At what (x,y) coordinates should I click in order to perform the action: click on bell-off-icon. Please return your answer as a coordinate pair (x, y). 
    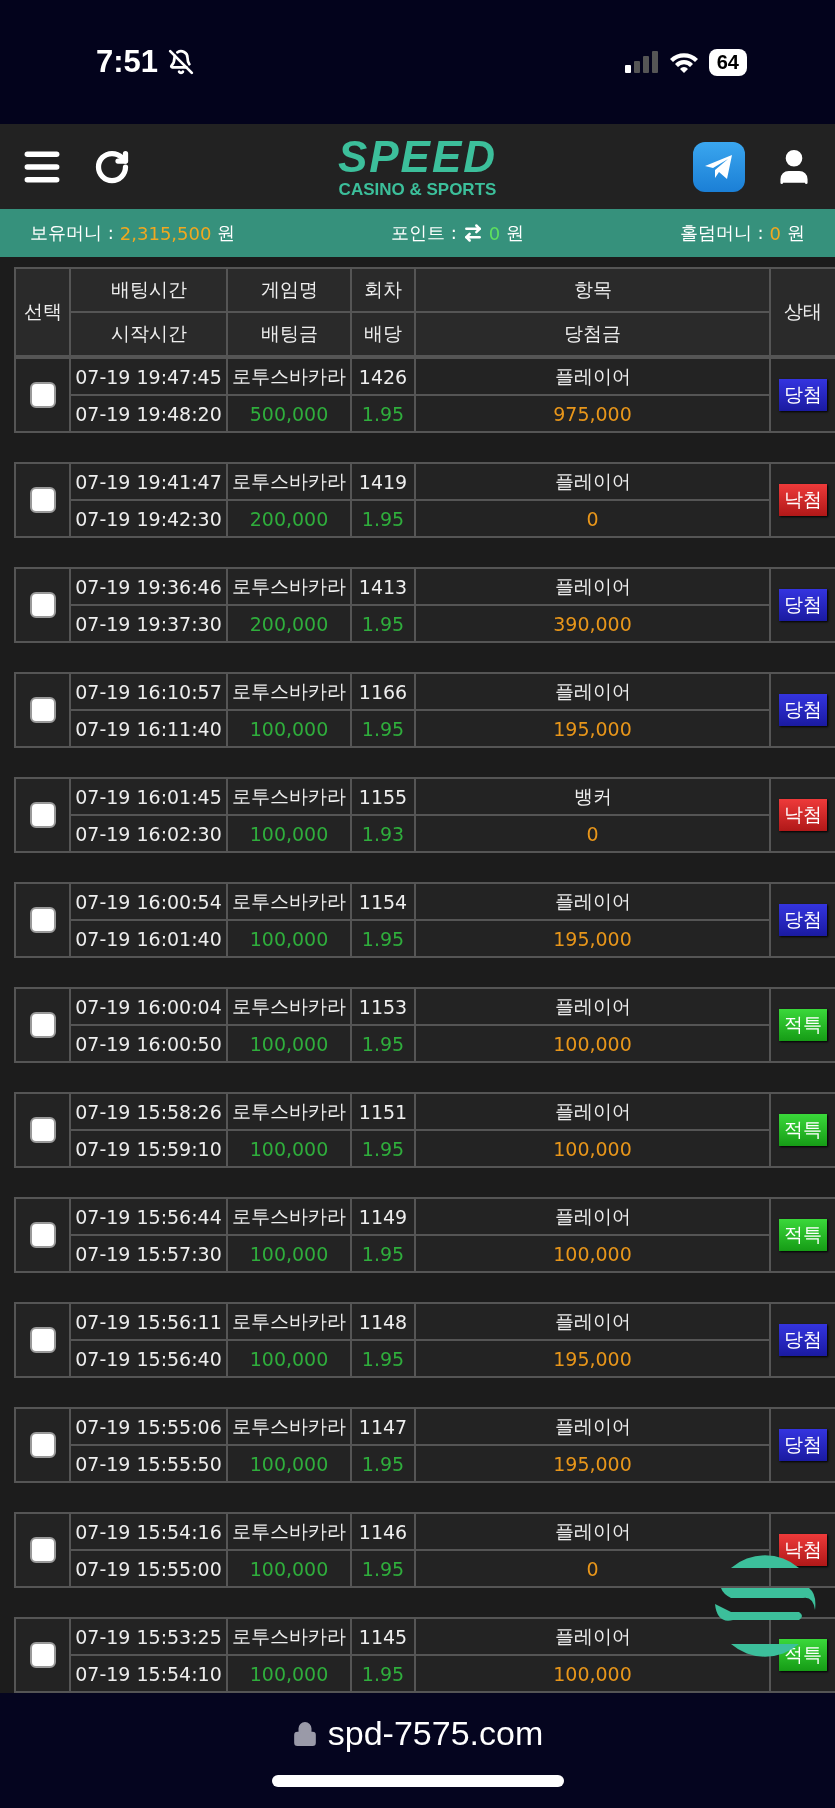
    Looking at the image, I should click on (181, 62).